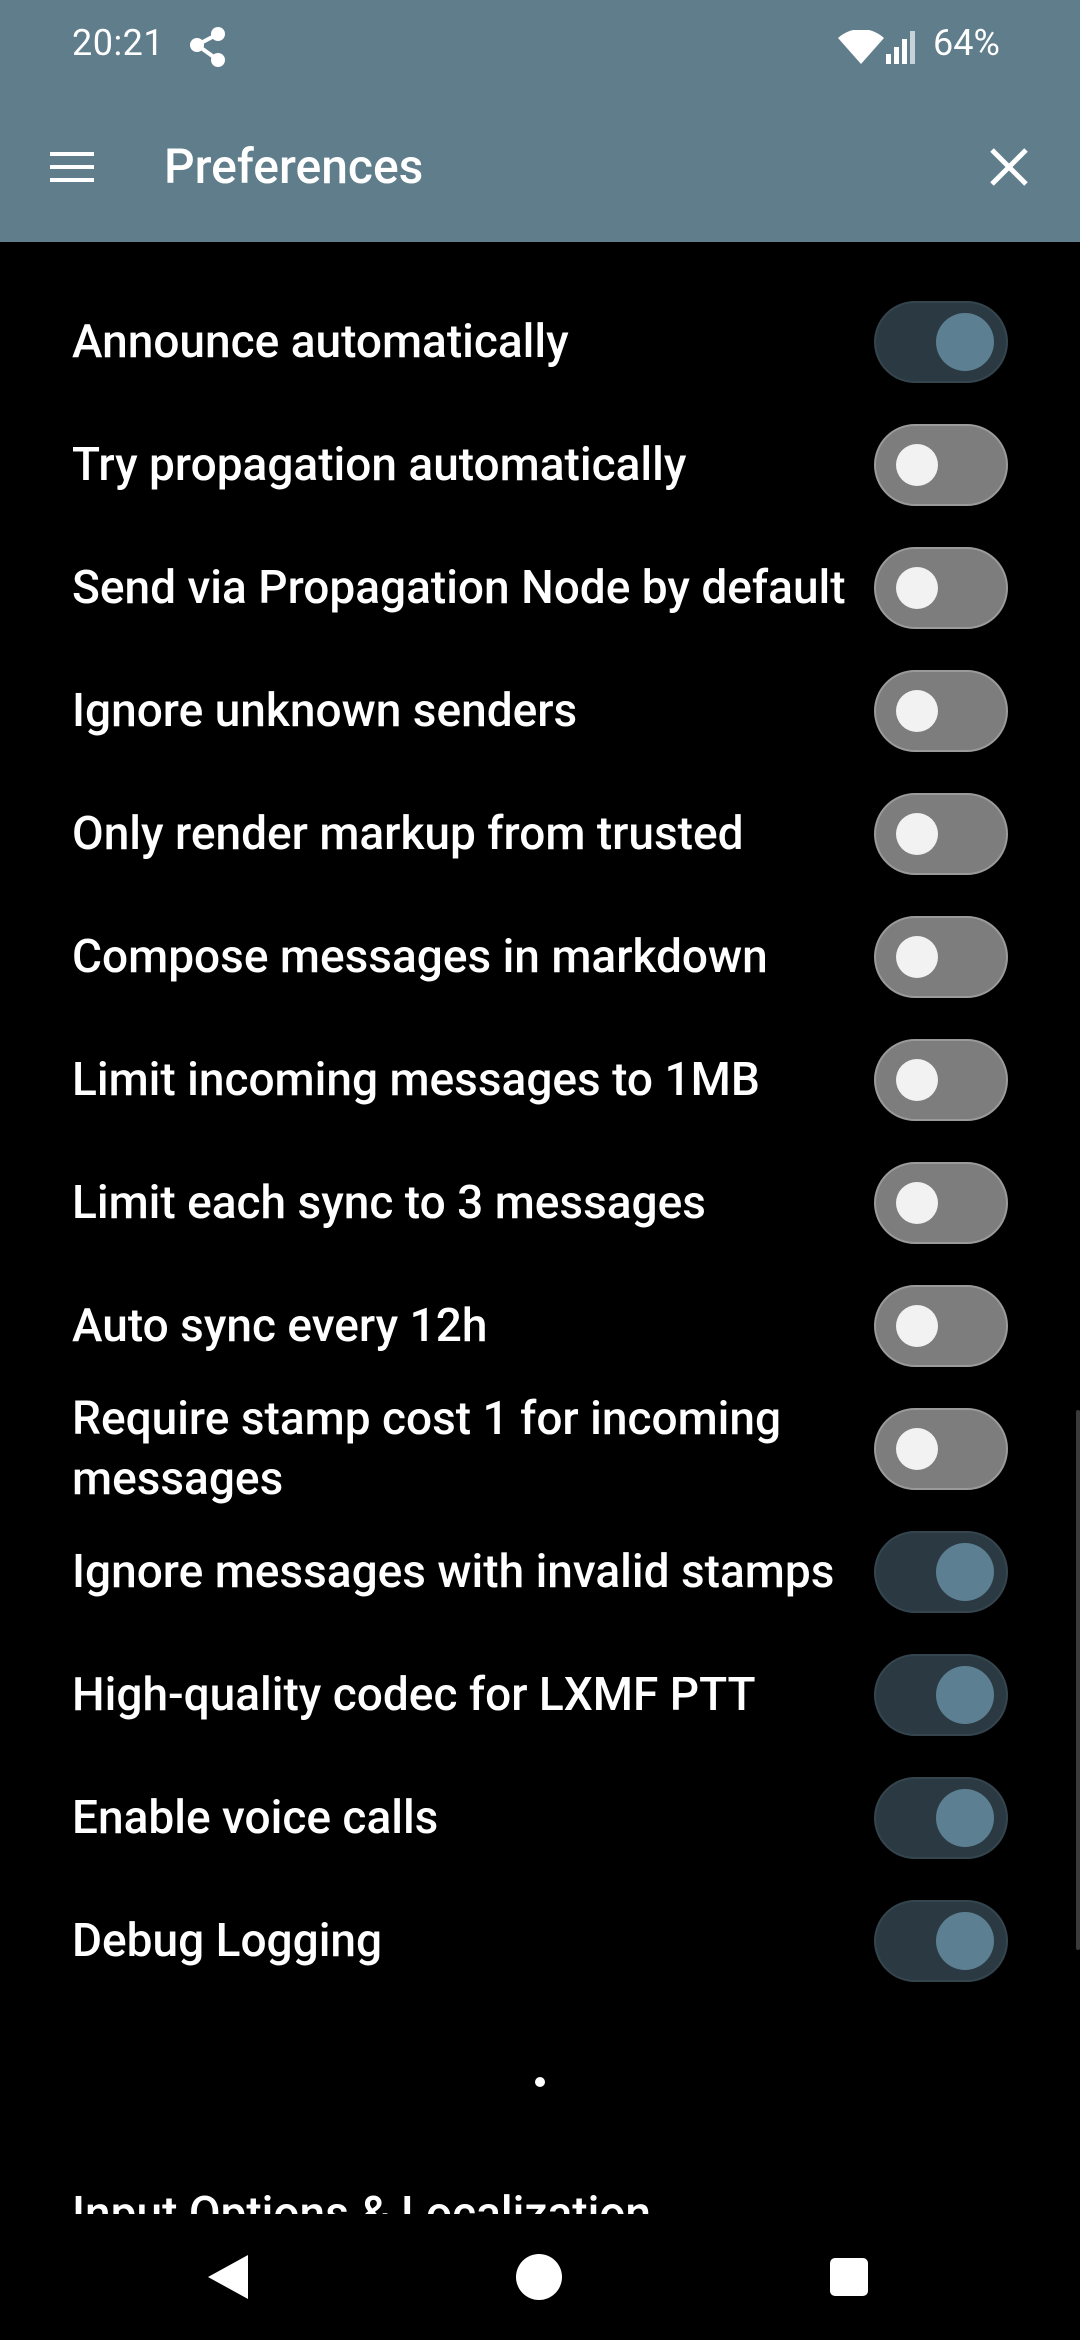  I want to click on setting-label: Limit incoming messages to 1MB, so click(416, 1079).